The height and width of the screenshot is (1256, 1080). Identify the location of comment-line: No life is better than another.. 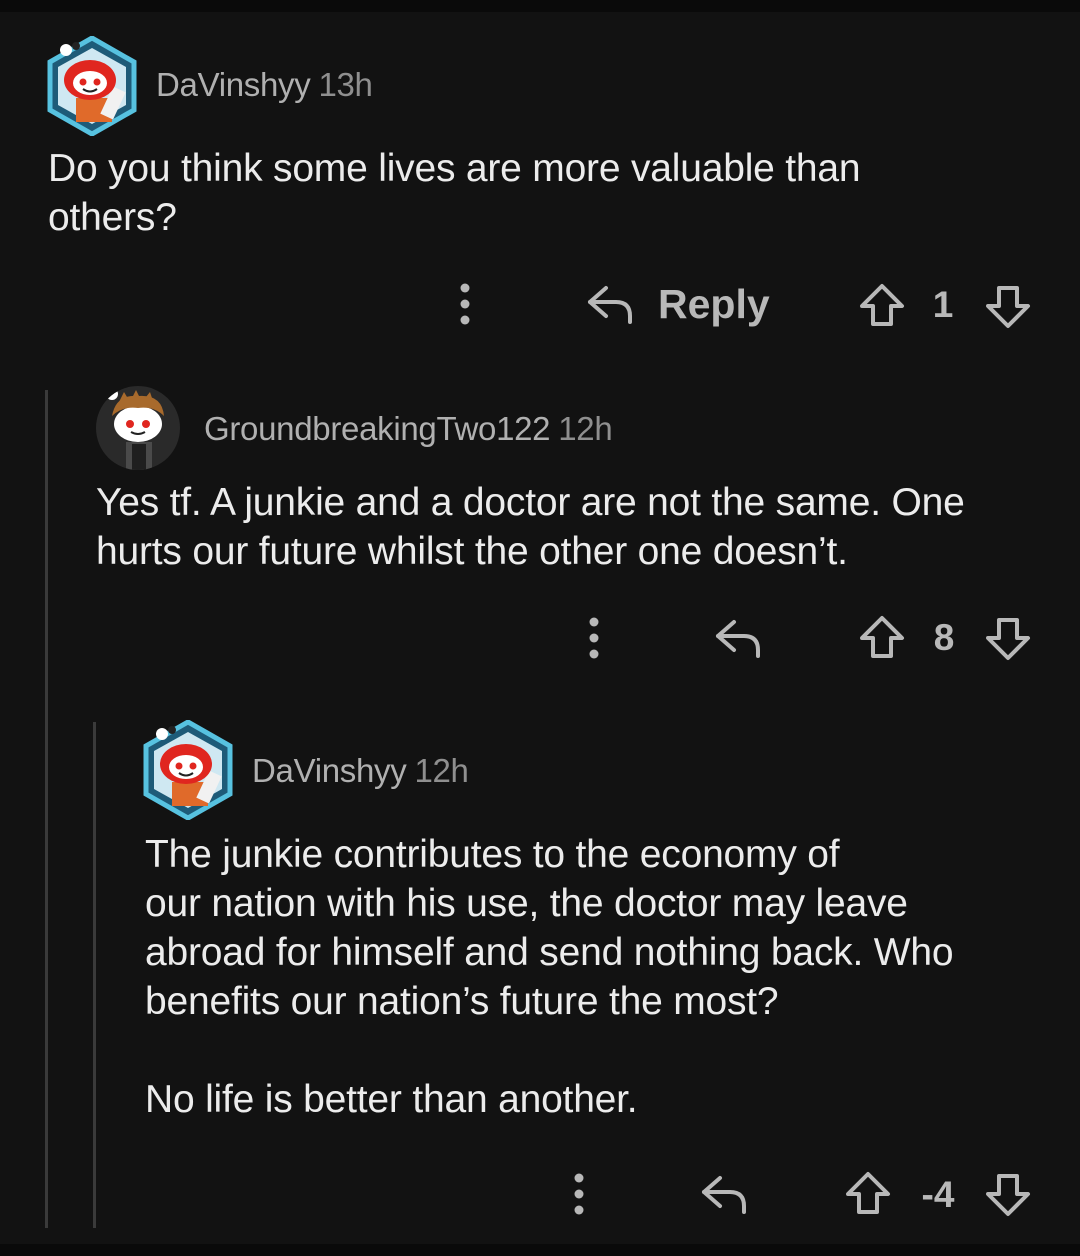
(391, 1099).